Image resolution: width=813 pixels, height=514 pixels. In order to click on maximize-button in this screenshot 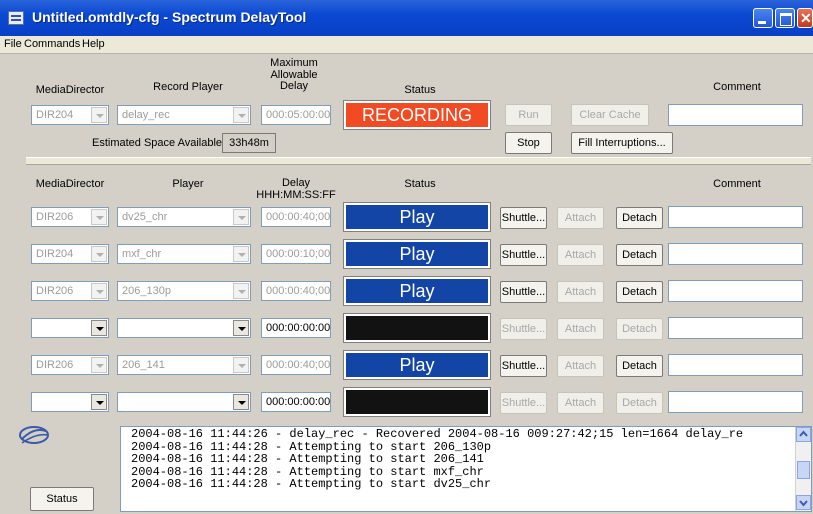, I will do `click(785, 18)`.